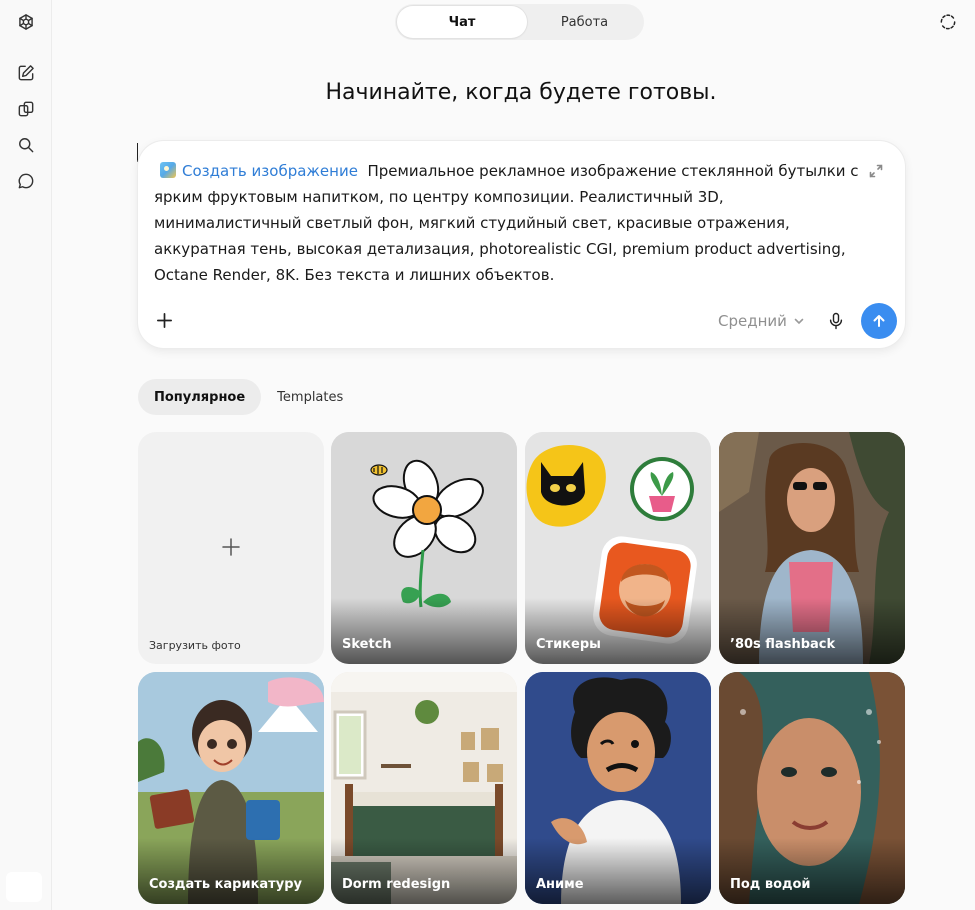  I want to click on openai-logo-icon, so click(26, 22).